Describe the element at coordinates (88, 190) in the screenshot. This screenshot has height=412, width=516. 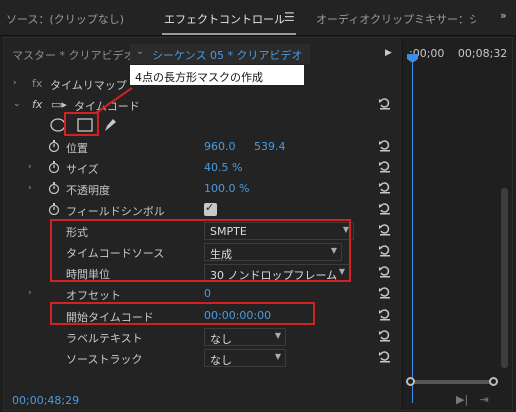
I see `property-label: 不透明度` at that location.